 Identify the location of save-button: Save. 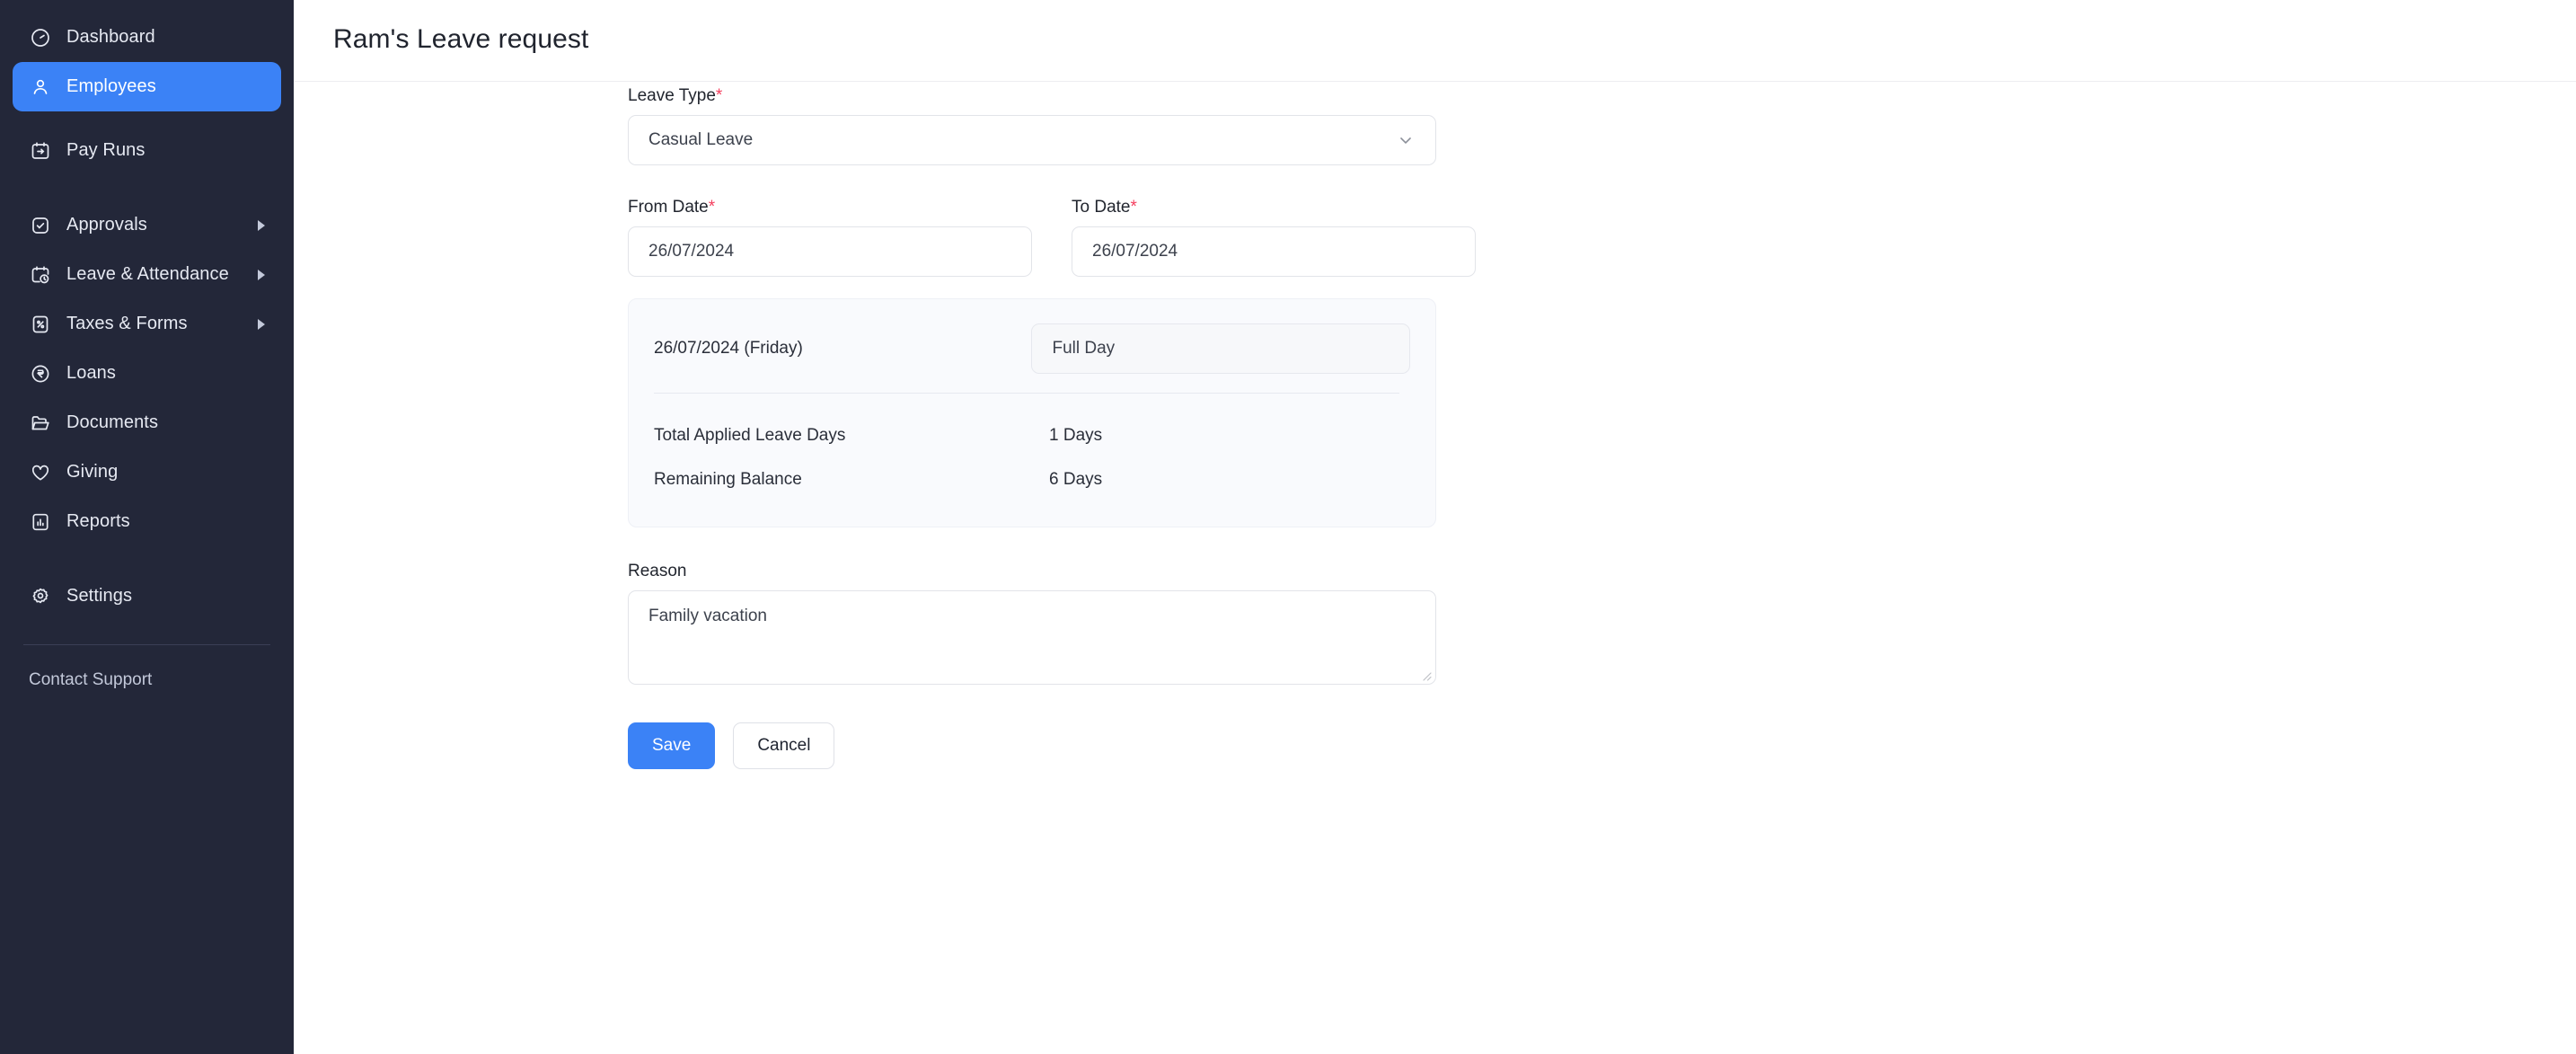
(672, 745).